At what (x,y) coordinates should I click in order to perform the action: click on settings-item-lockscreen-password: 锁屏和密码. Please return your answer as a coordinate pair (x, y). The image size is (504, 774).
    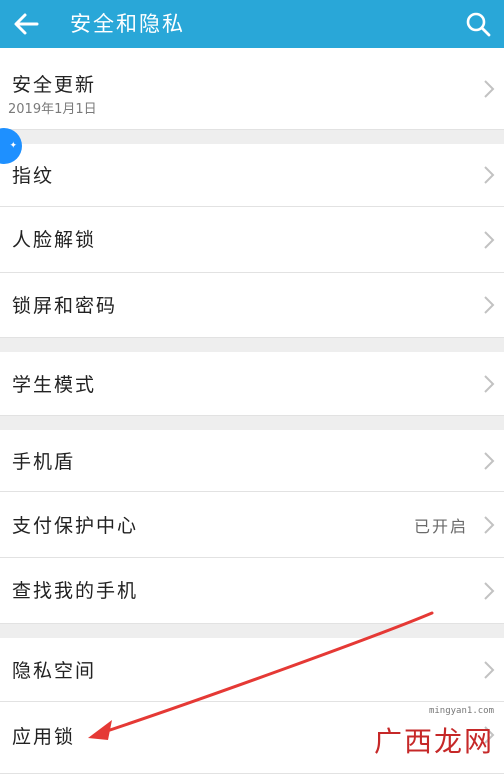
    Looking at the image, I should click on (252, 305).